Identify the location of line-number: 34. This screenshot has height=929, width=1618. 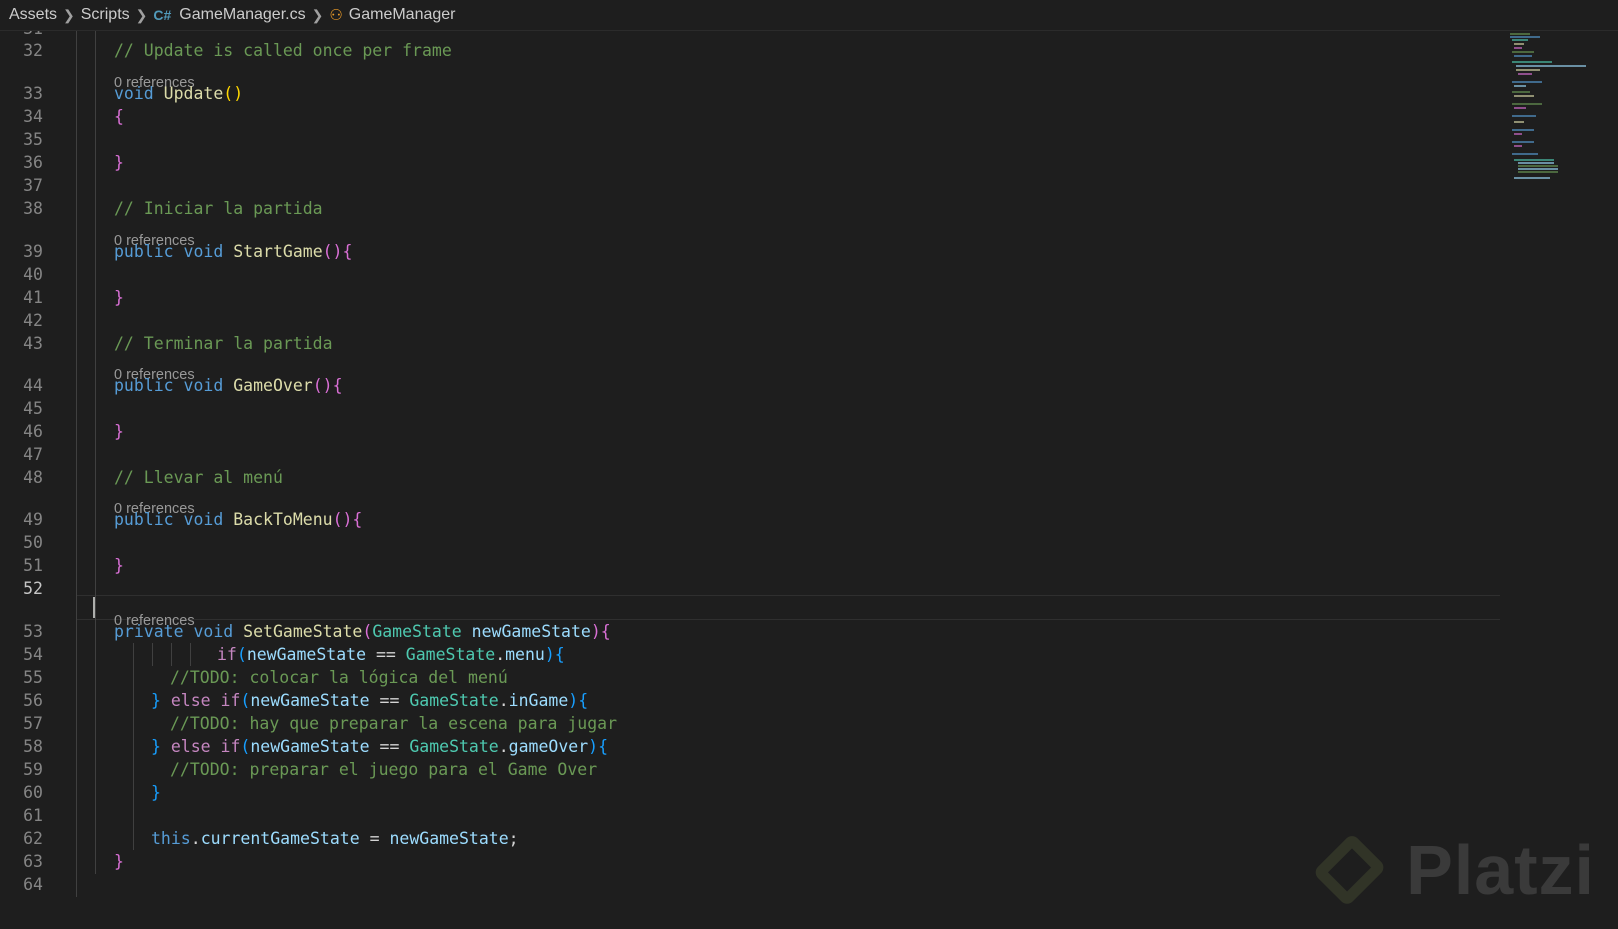
(21, 117).